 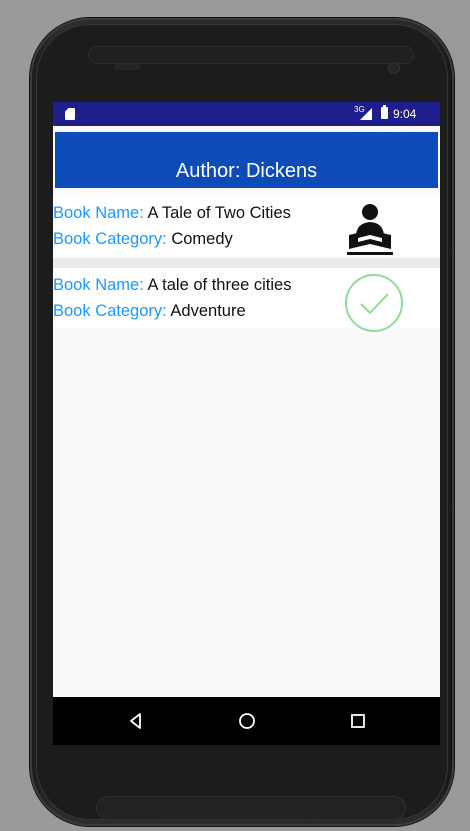 What do you see at coordinates (366, 114) in the screenshot?
I see `signal-icon` at bounding box center [366, 114].